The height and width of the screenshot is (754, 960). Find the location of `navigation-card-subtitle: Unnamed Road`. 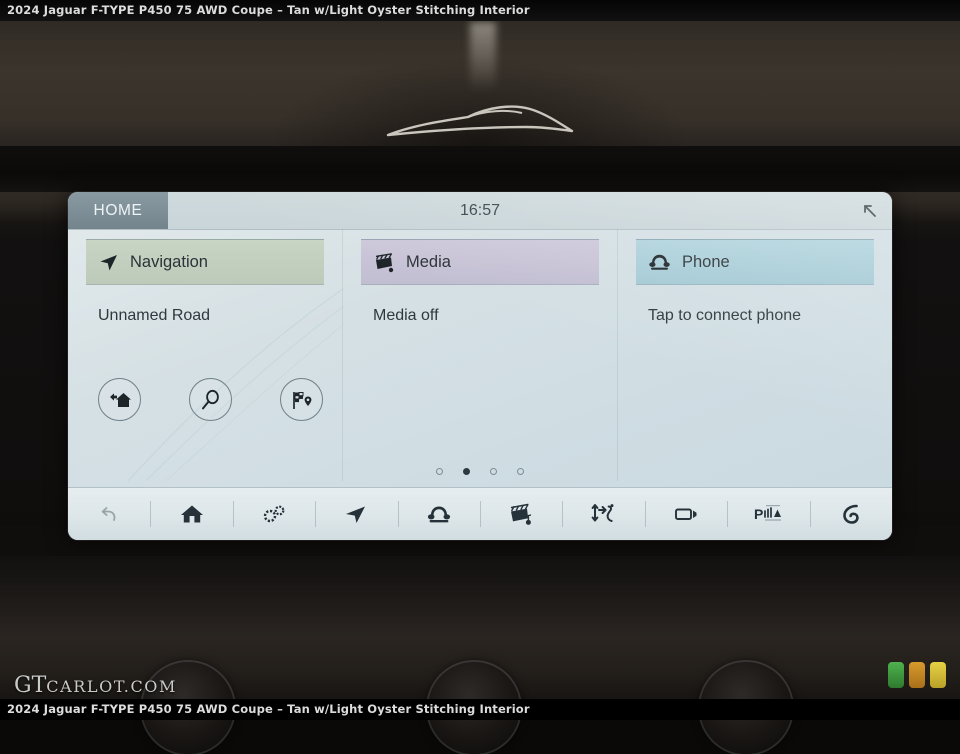

navigation-card-subtitle: Unnamed Road is located at coordinates (154, 315).